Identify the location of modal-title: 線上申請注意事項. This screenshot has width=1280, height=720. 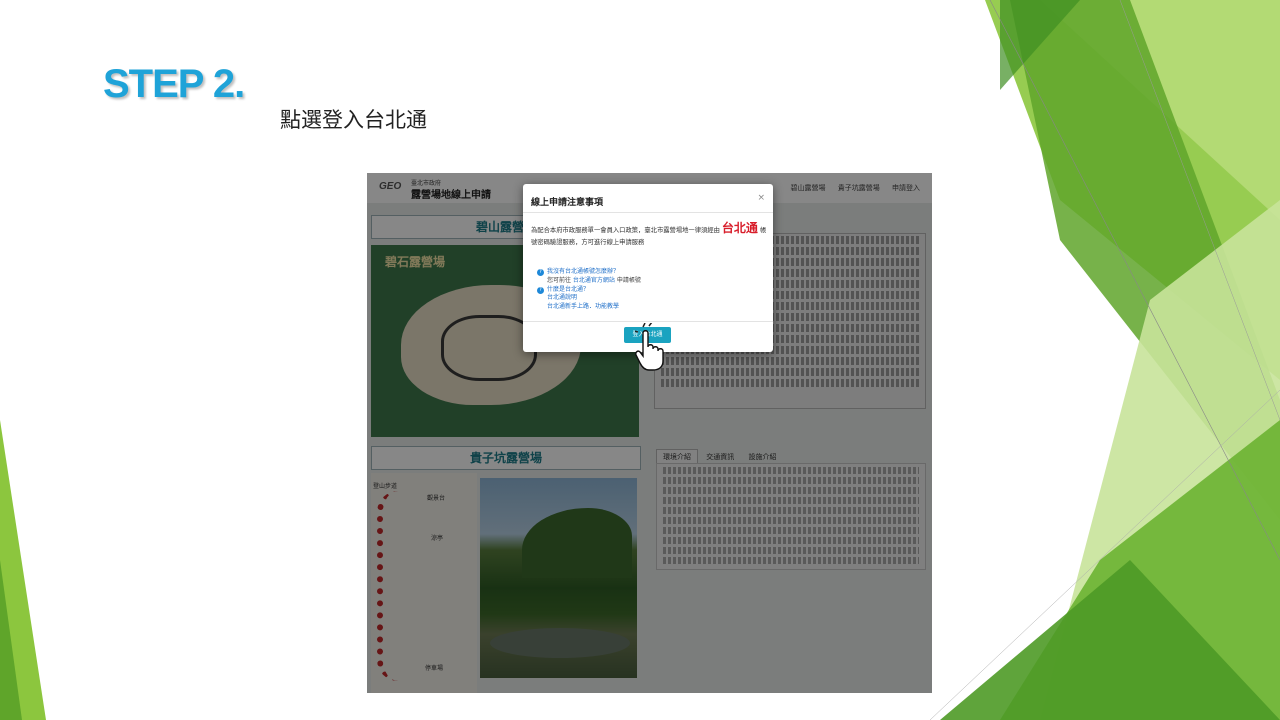
(567, 203).